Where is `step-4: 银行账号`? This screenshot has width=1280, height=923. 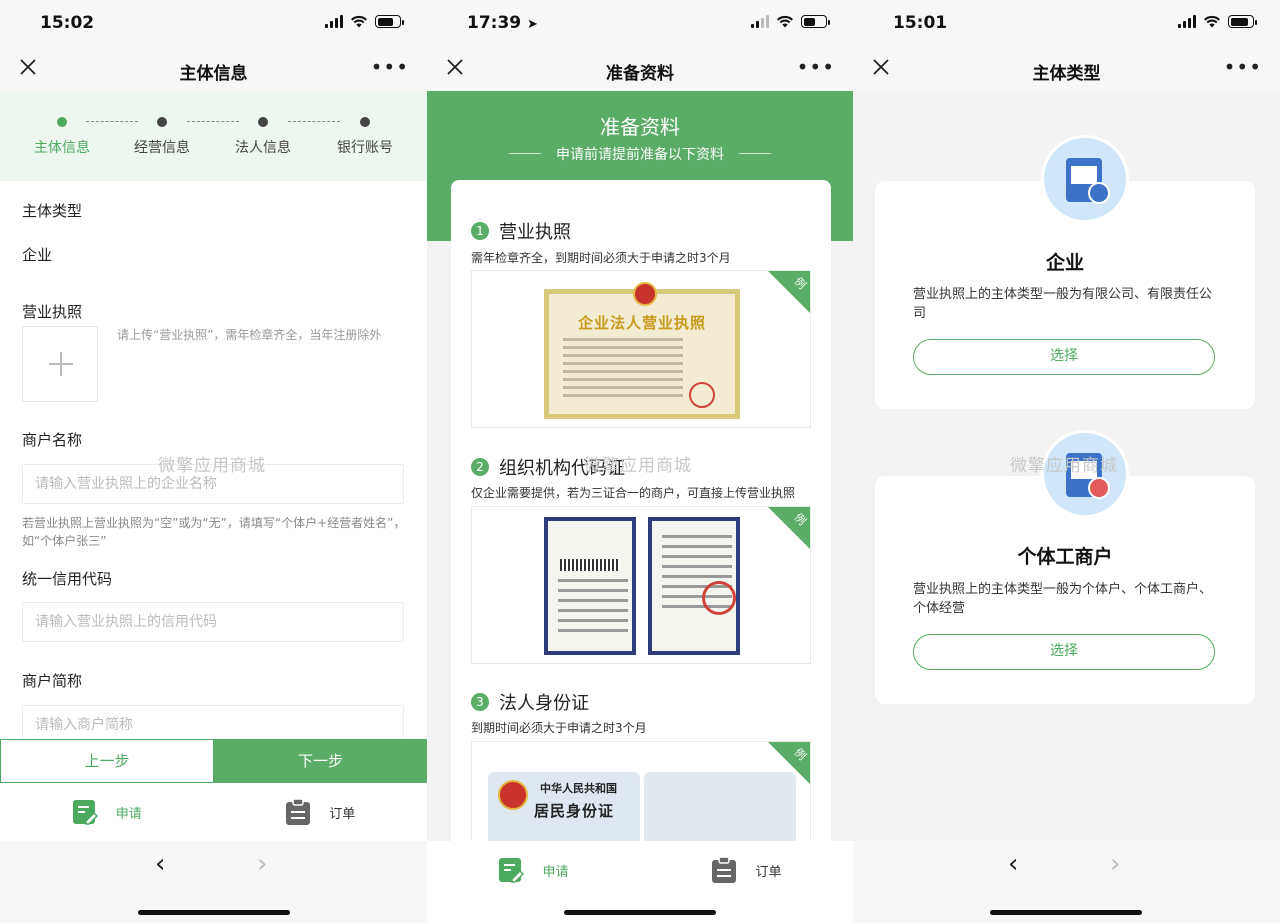
step-4: 银行账号 is located at coordinates (365, 137).